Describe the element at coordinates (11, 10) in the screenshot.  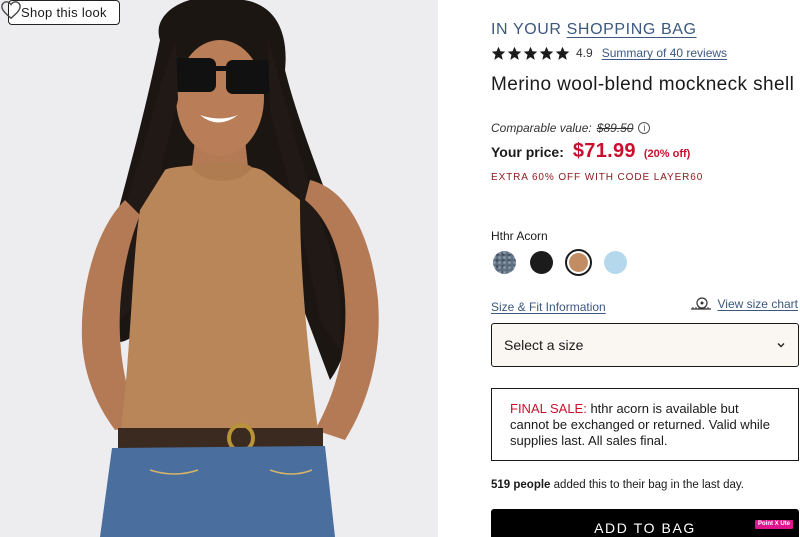
I see `heart-icon` at that location.